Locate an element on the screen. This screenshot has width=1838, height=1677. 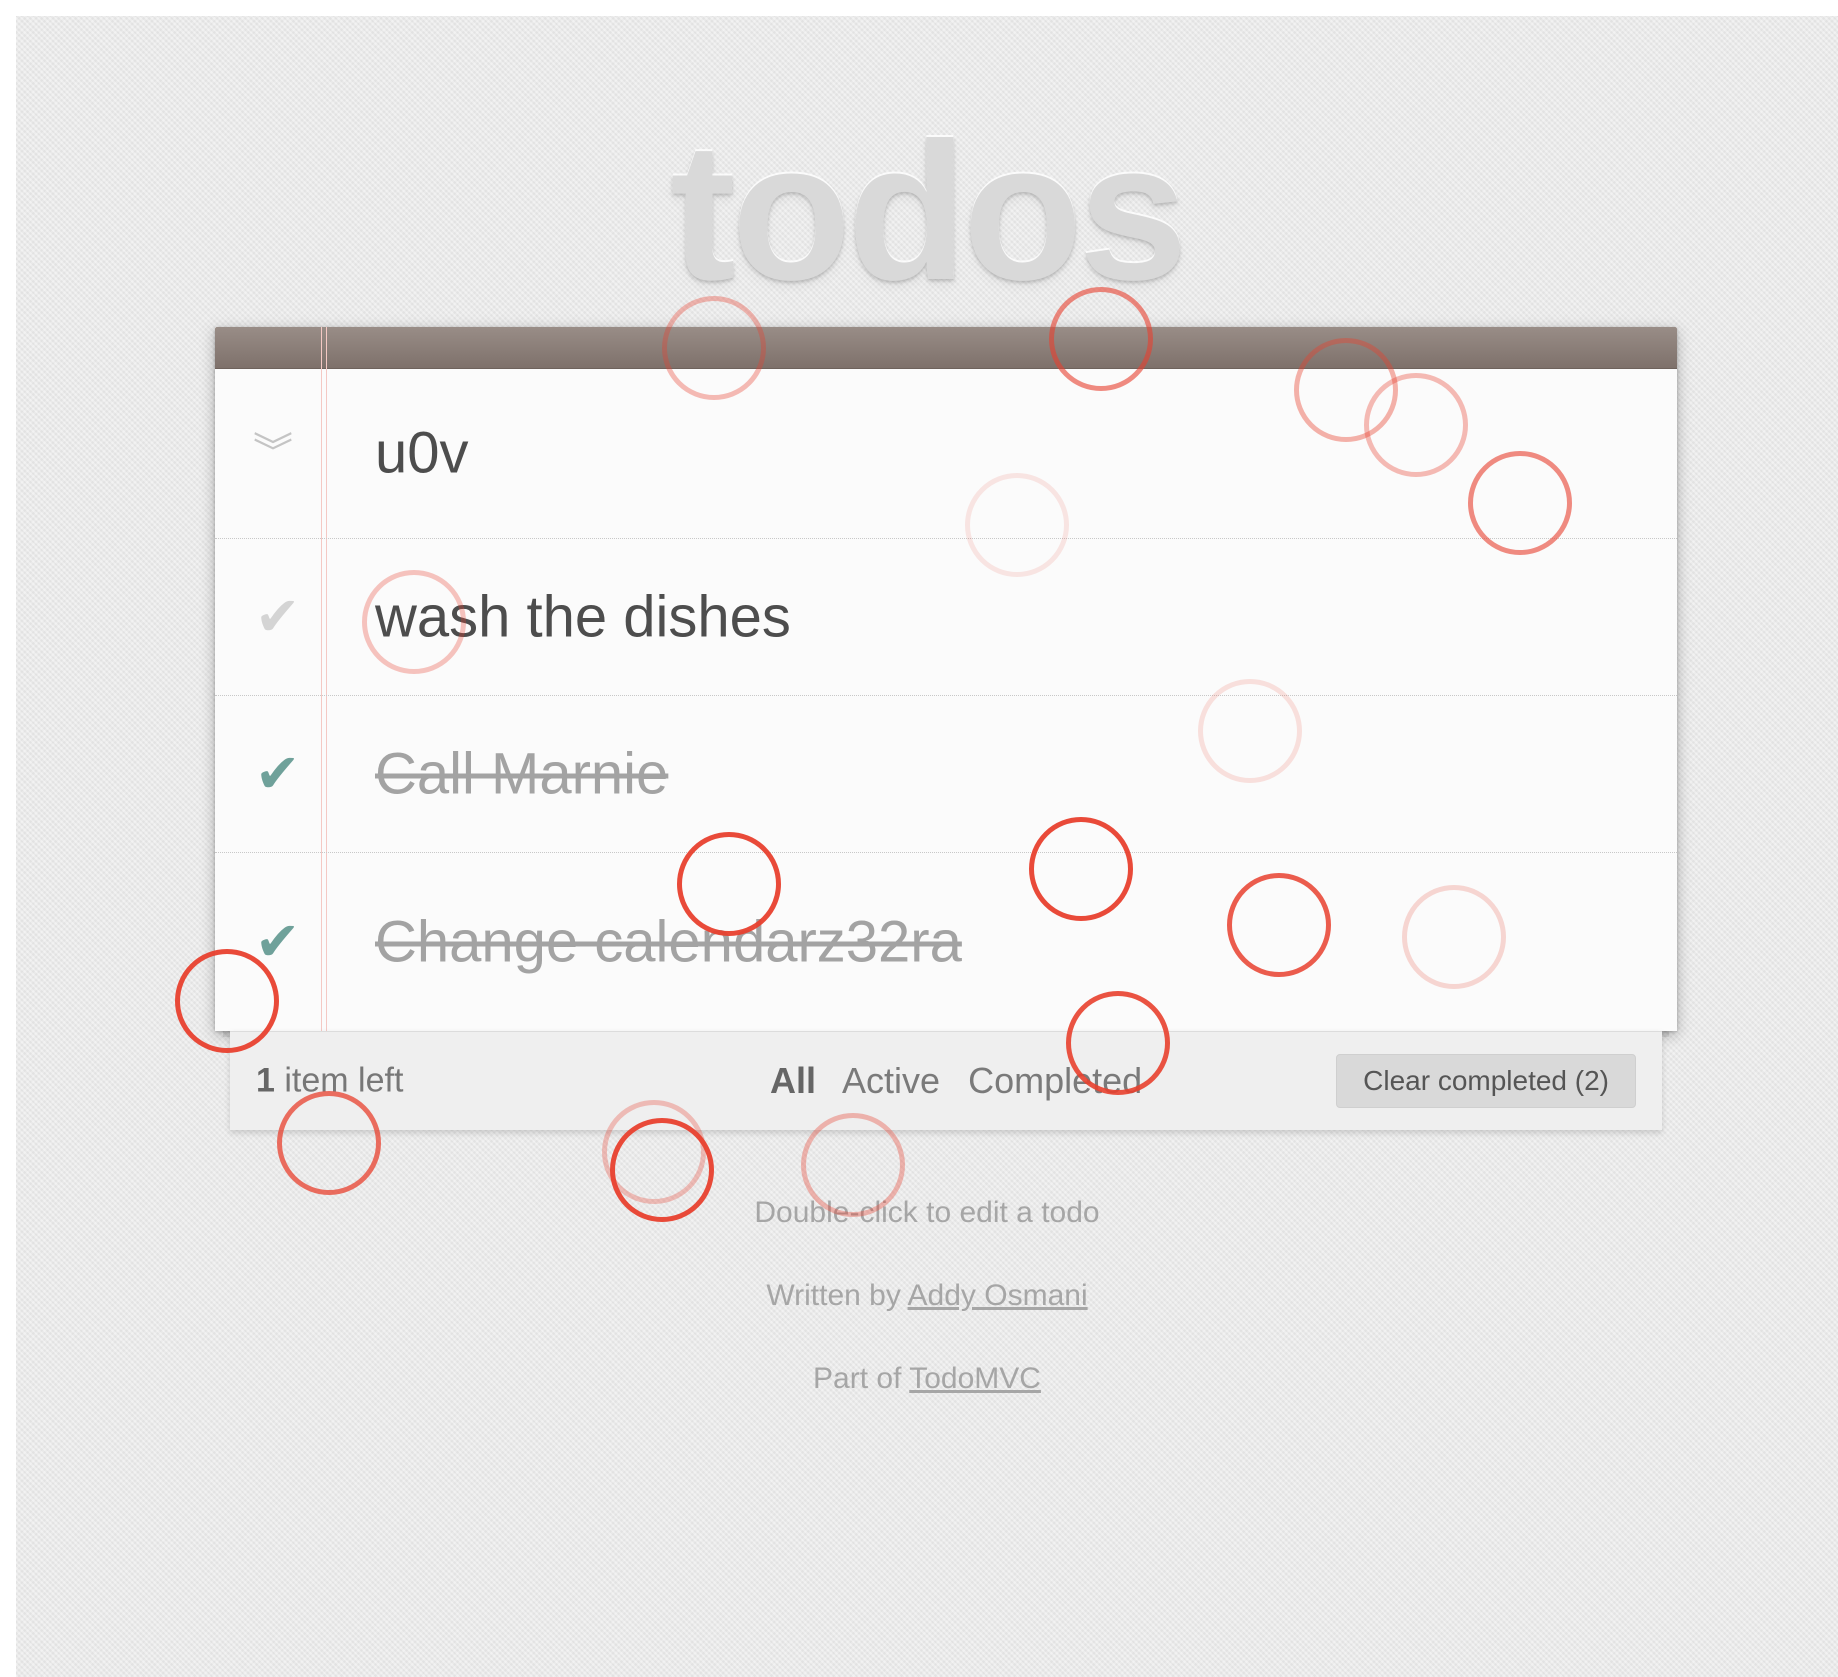
app-title: todos is located at coordinates (928, 211).